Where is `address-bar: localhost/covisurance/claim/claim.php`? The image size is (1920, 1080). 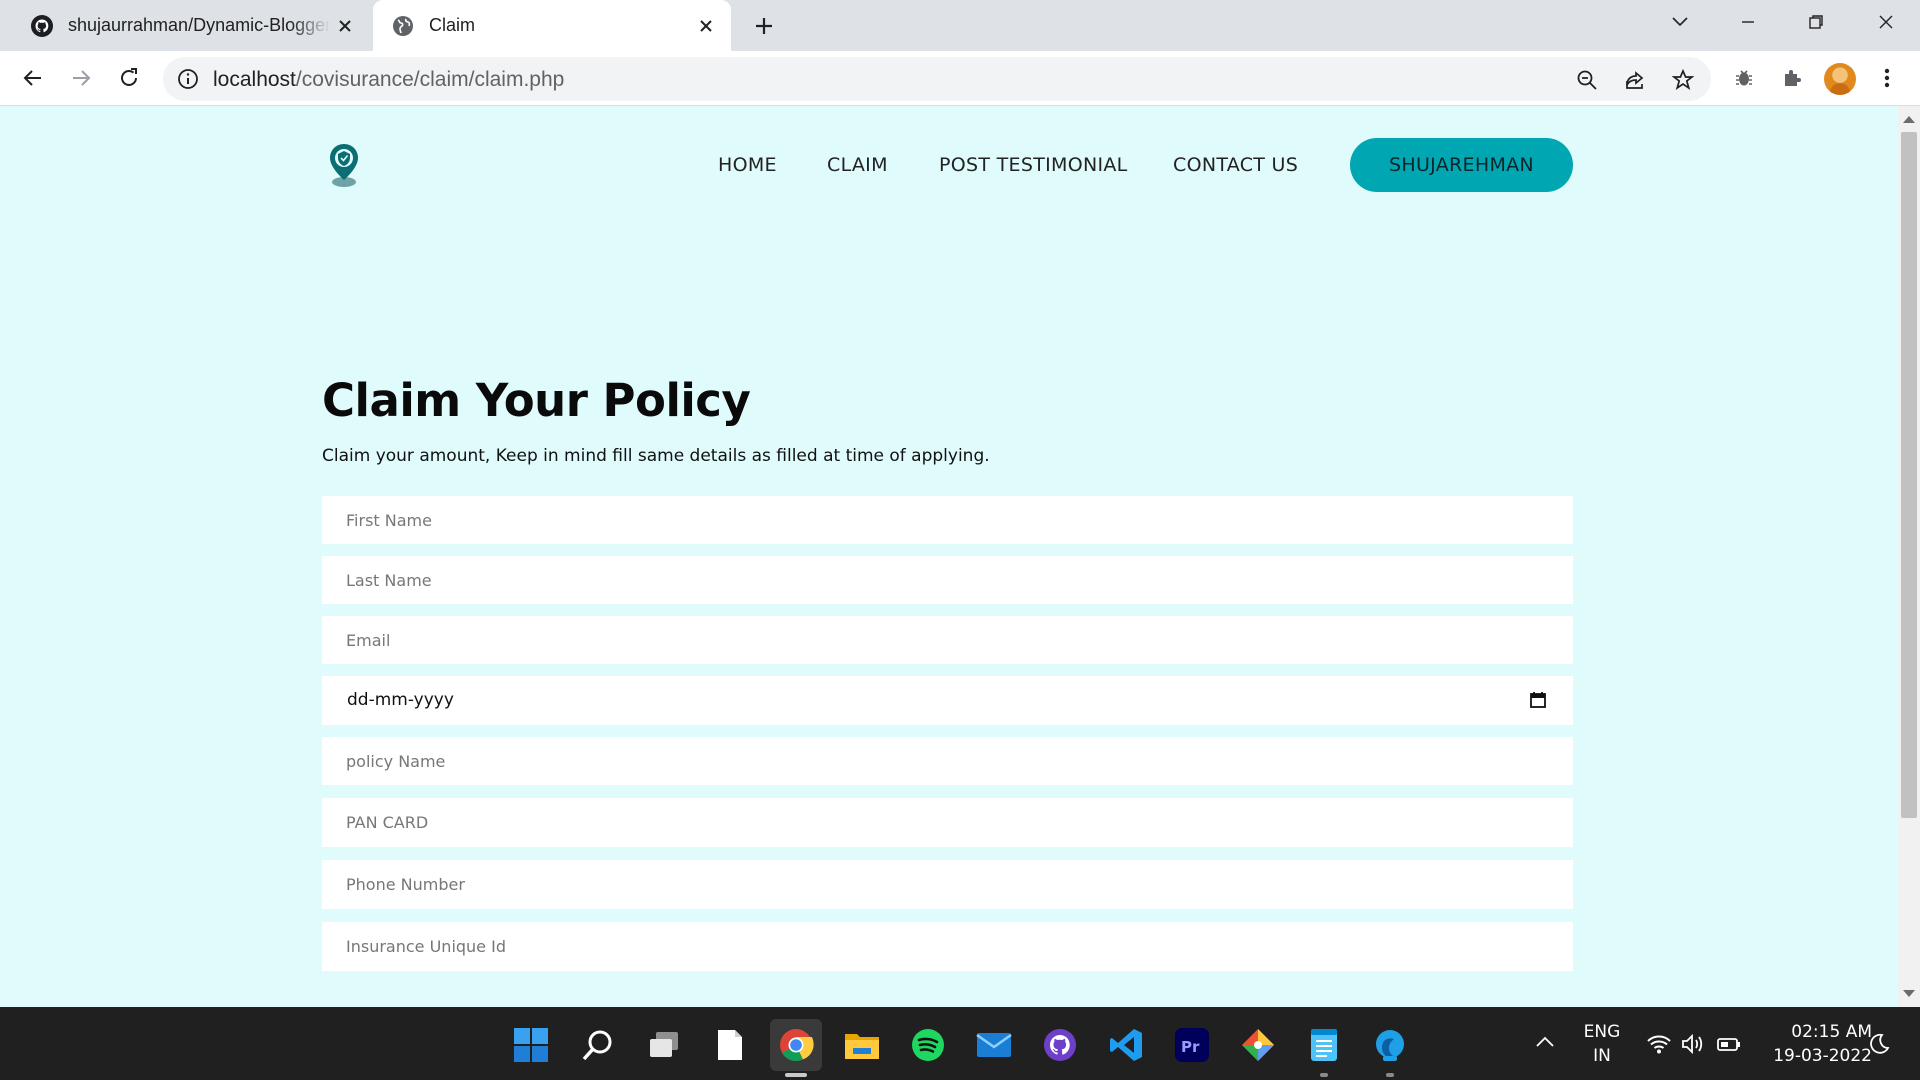 address-bar: localhost/covisurance/claim/claim.php is located at coordinates (937, 79).